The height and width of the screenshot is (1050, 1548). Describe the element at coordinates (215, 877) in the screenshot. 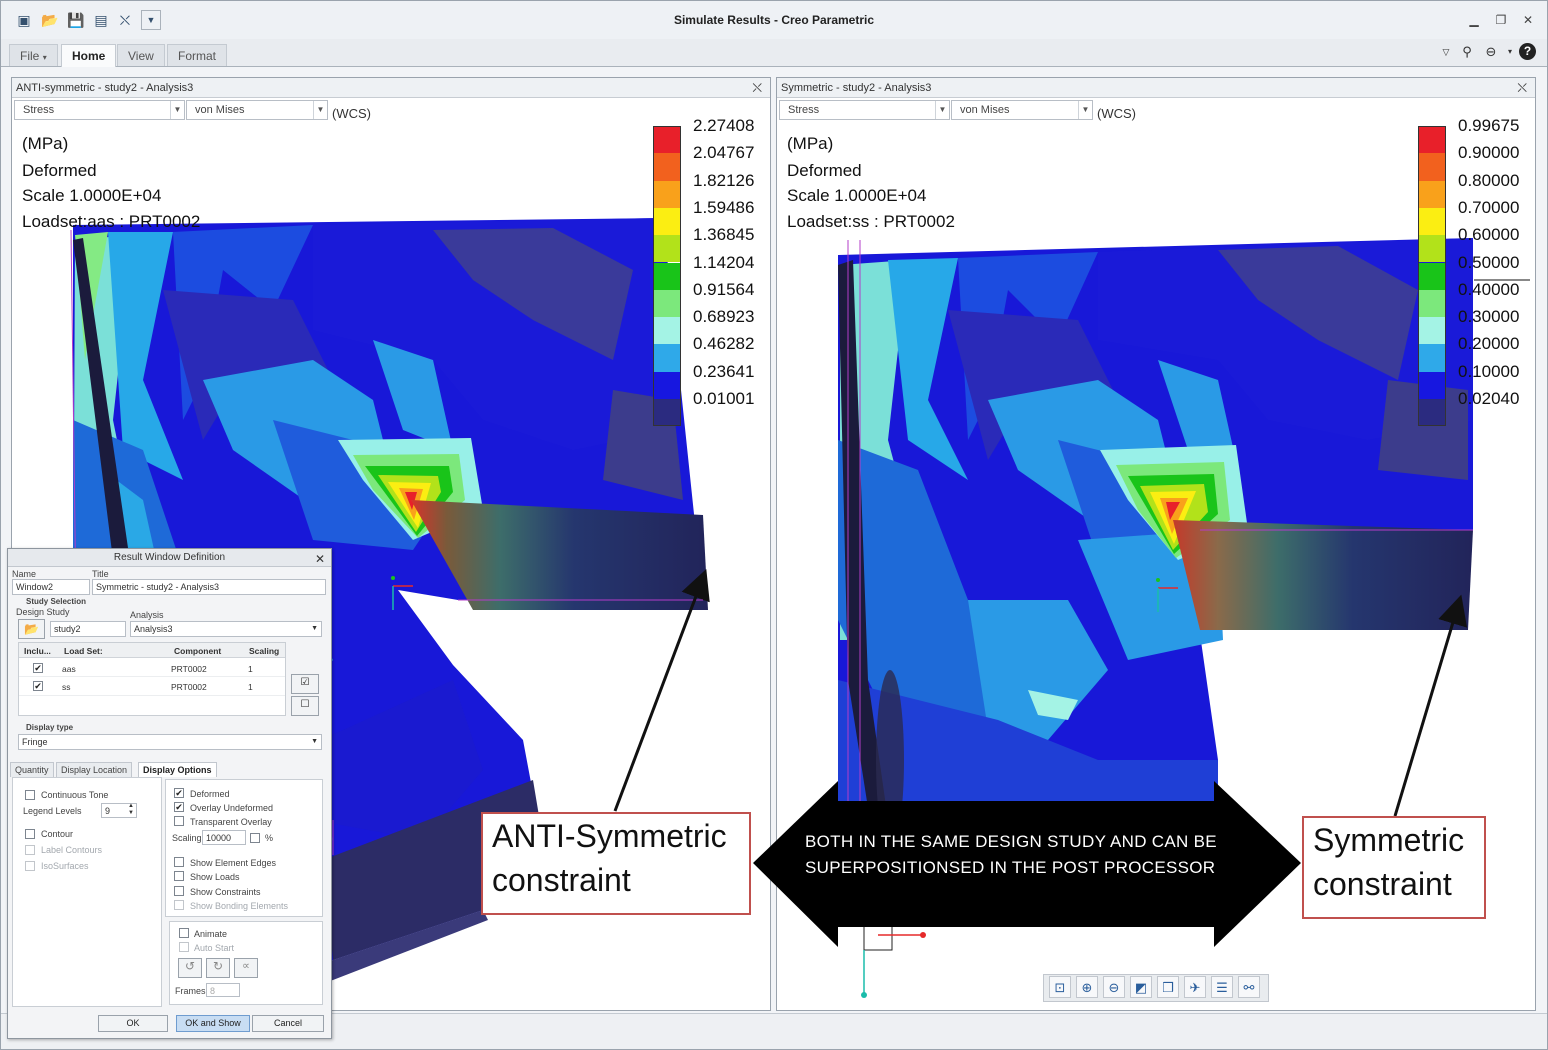

I see `show-loads-label: Show Loads` at that location.